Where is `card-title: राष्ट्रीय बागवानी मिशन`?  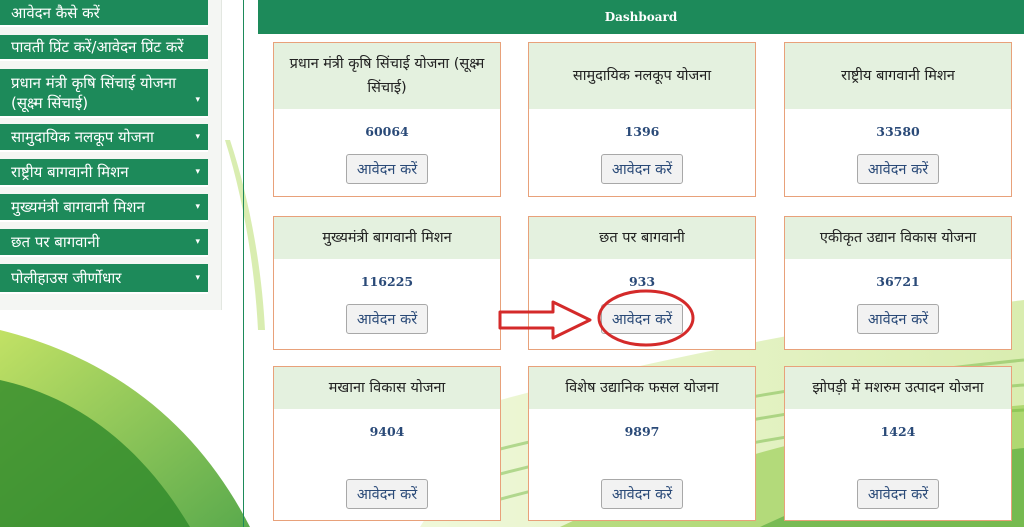 card-title: राष्ट्रीय बागवानी मिशन is located at coordinates (898, 76).